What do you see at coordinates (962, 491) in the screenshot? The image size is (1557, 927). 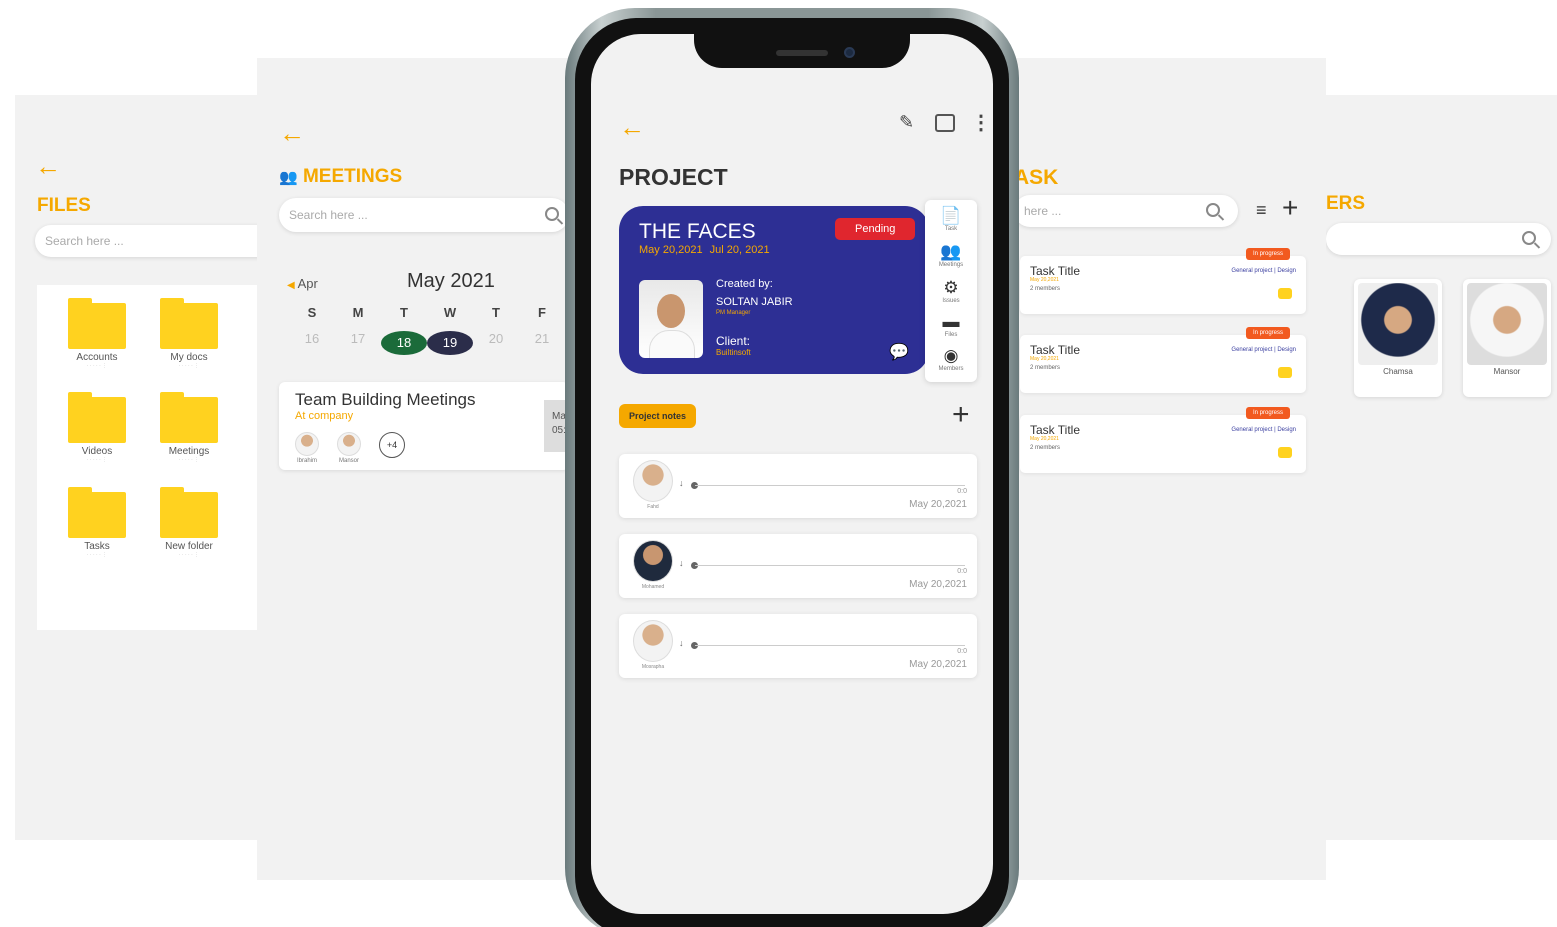 I see `audio-duration: 0:0` at bounding box center [962, 491].